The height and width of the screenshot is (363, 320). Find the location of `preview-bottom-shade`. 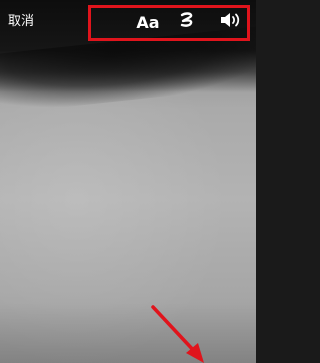

preview-bottom-shade is located at coordinates (128, 333).